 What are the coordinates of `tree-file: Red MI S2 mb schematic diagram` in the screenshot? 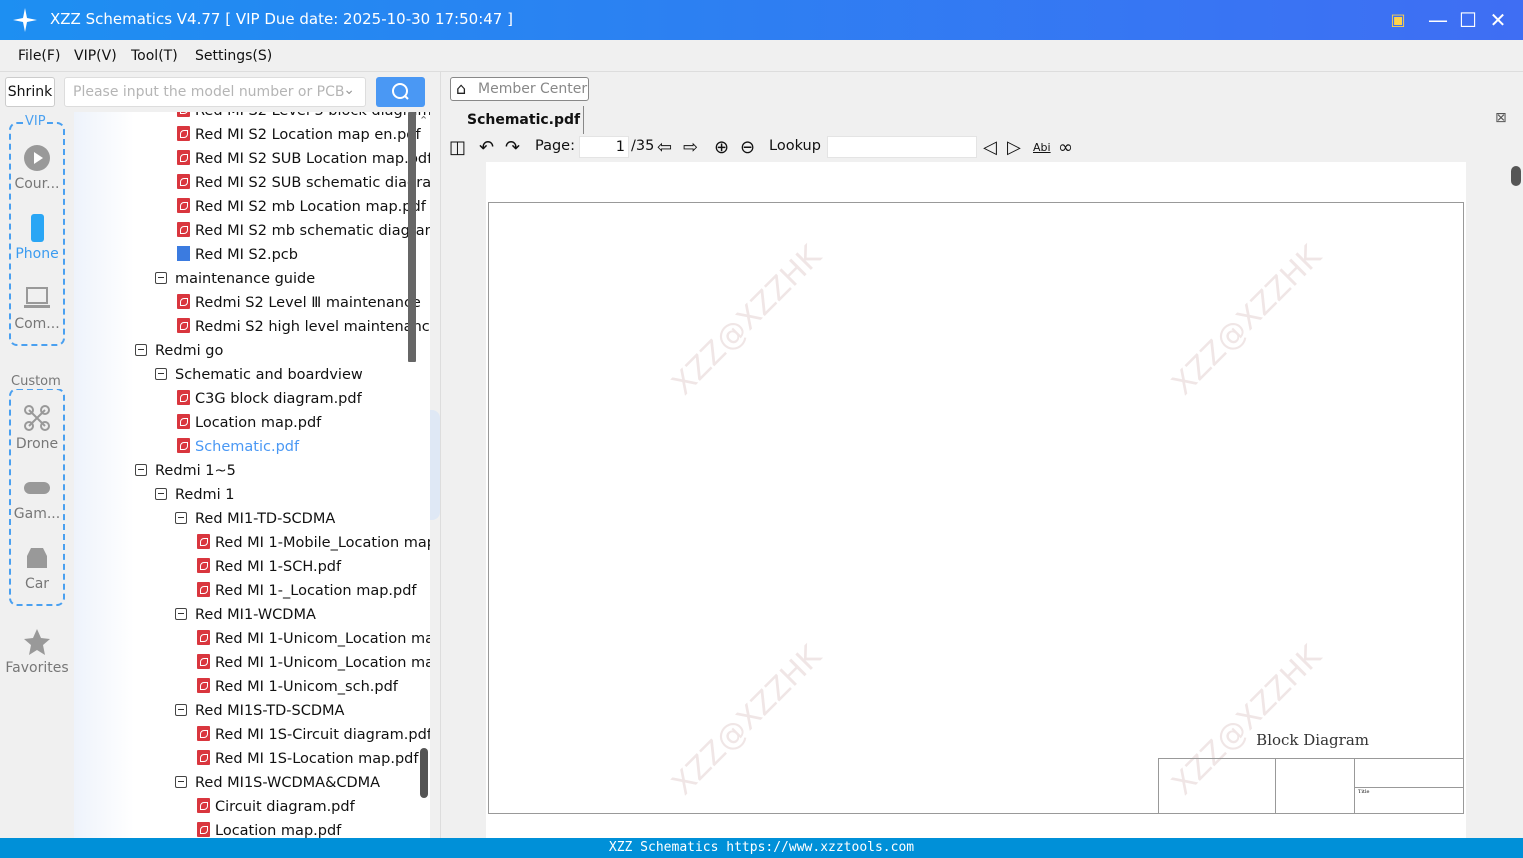 It's located at (303, 231).